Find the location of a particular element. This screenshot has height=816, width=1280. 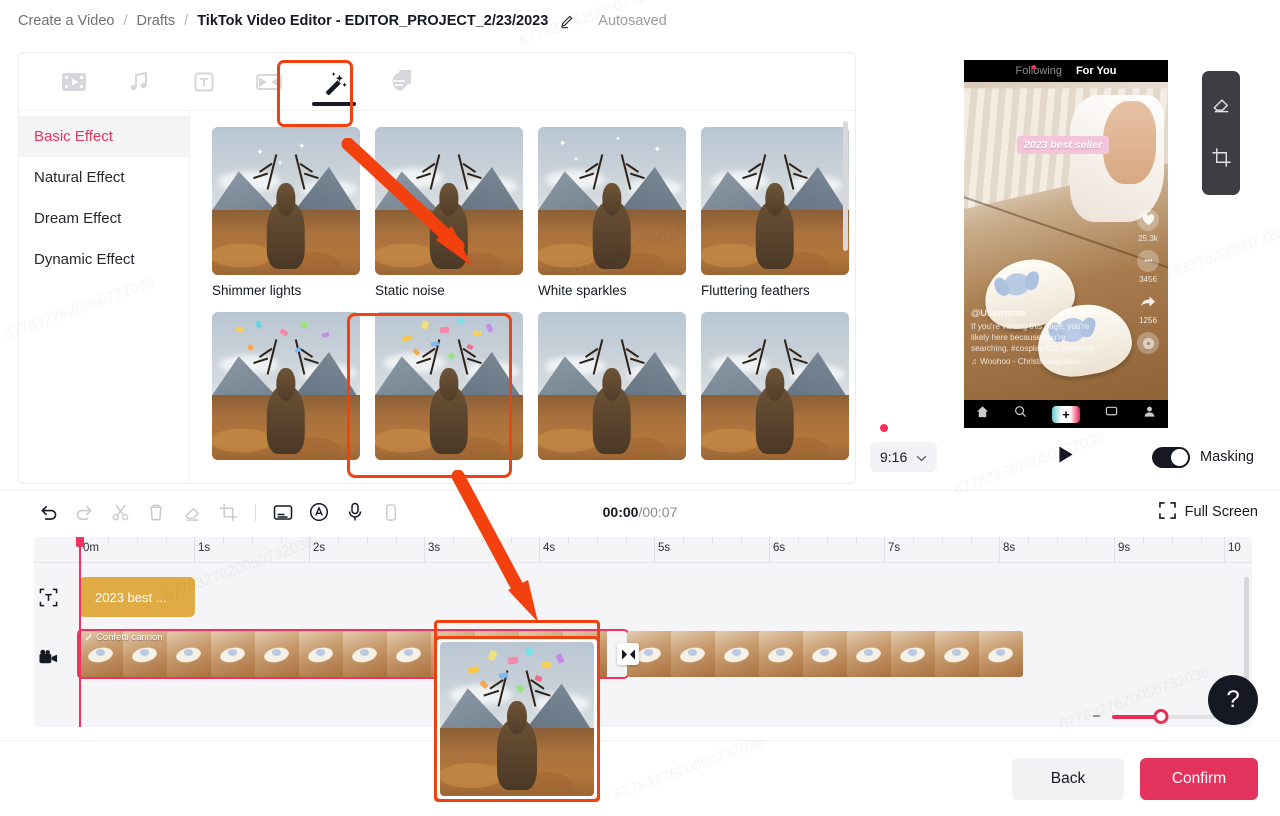

popup-frame-image is located at coordinates (517, 719).